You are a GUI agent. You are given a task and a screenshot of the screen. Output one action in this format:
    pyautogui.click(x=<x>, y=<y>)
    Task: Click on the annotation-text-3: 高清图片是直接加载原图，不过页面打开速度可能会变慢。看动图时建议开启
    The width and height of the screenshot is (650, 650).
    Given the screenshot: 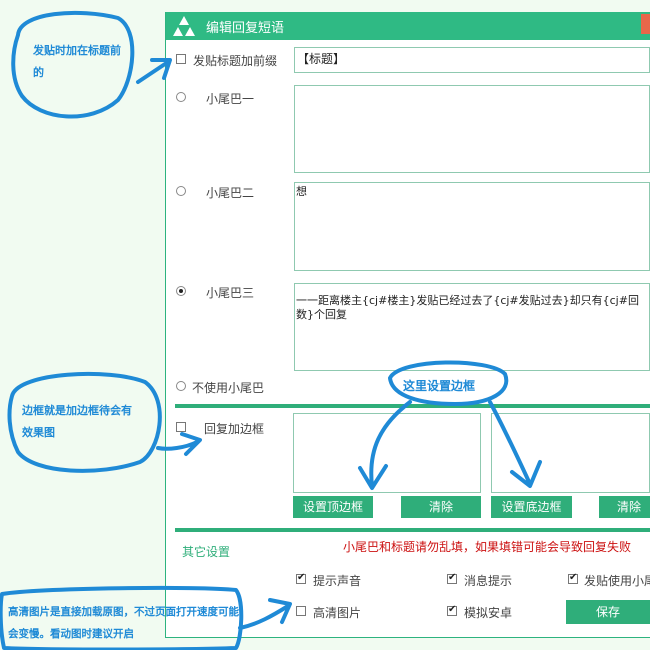 What is the action you would take?
    pyautogui.click(x=123, y=623)
    